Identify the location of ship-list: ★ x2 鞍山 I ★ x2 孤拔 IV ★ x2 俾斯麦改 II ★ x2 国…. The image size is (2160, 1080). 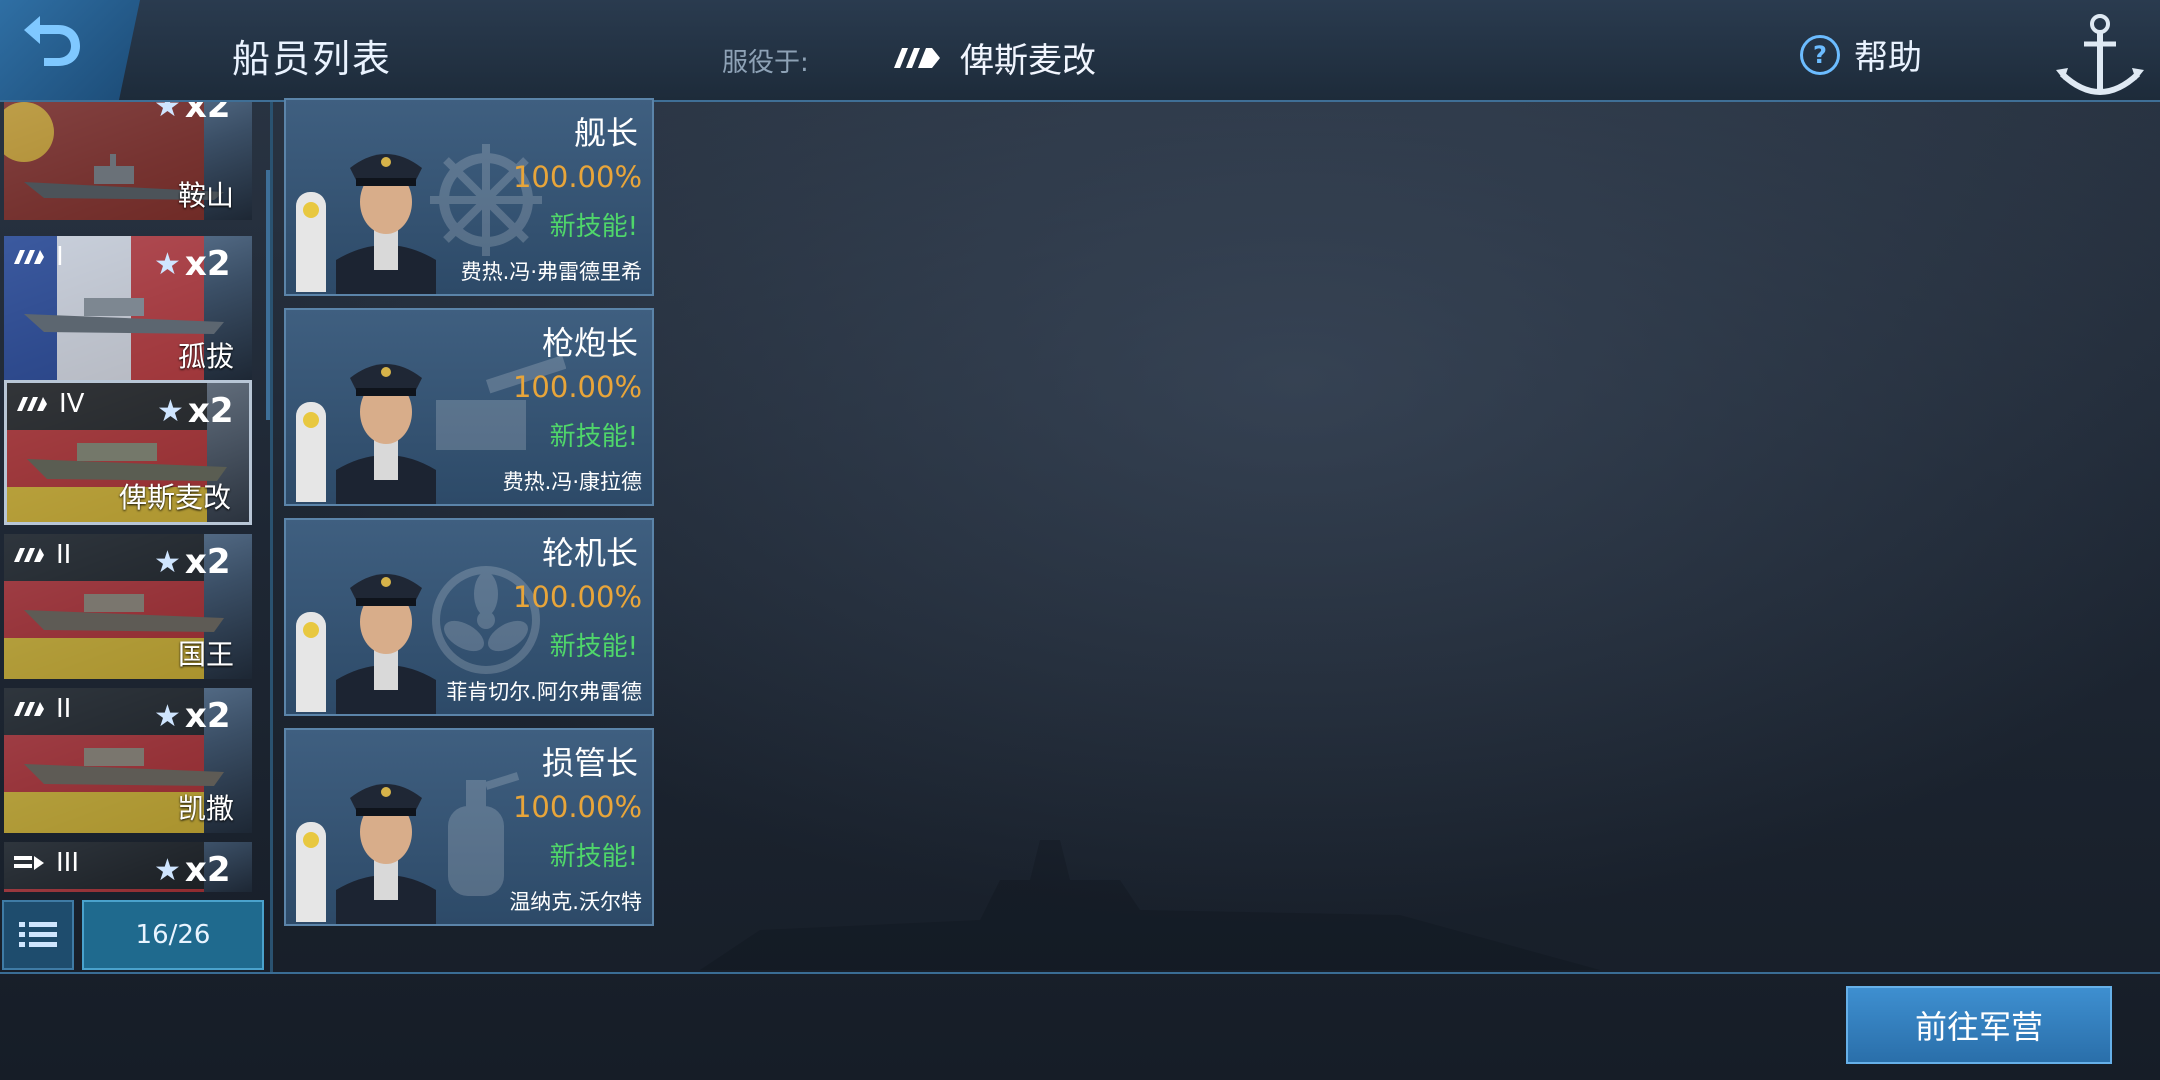
(135, 536).